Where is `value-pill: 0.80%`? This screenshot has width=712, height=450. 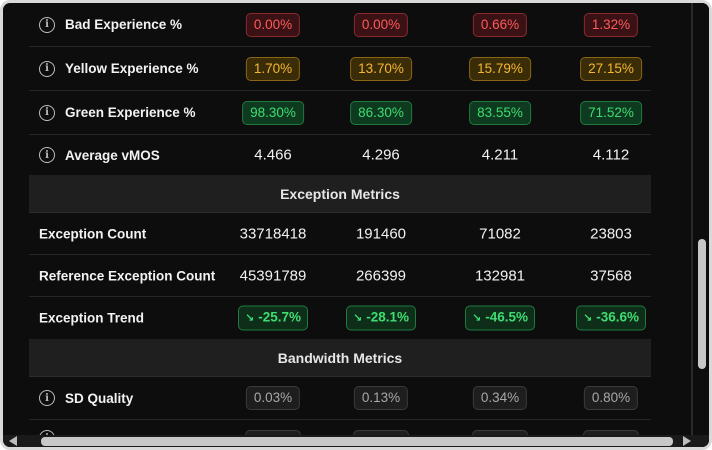 value-pill: 0.80% is located at coordinates (611, 398).